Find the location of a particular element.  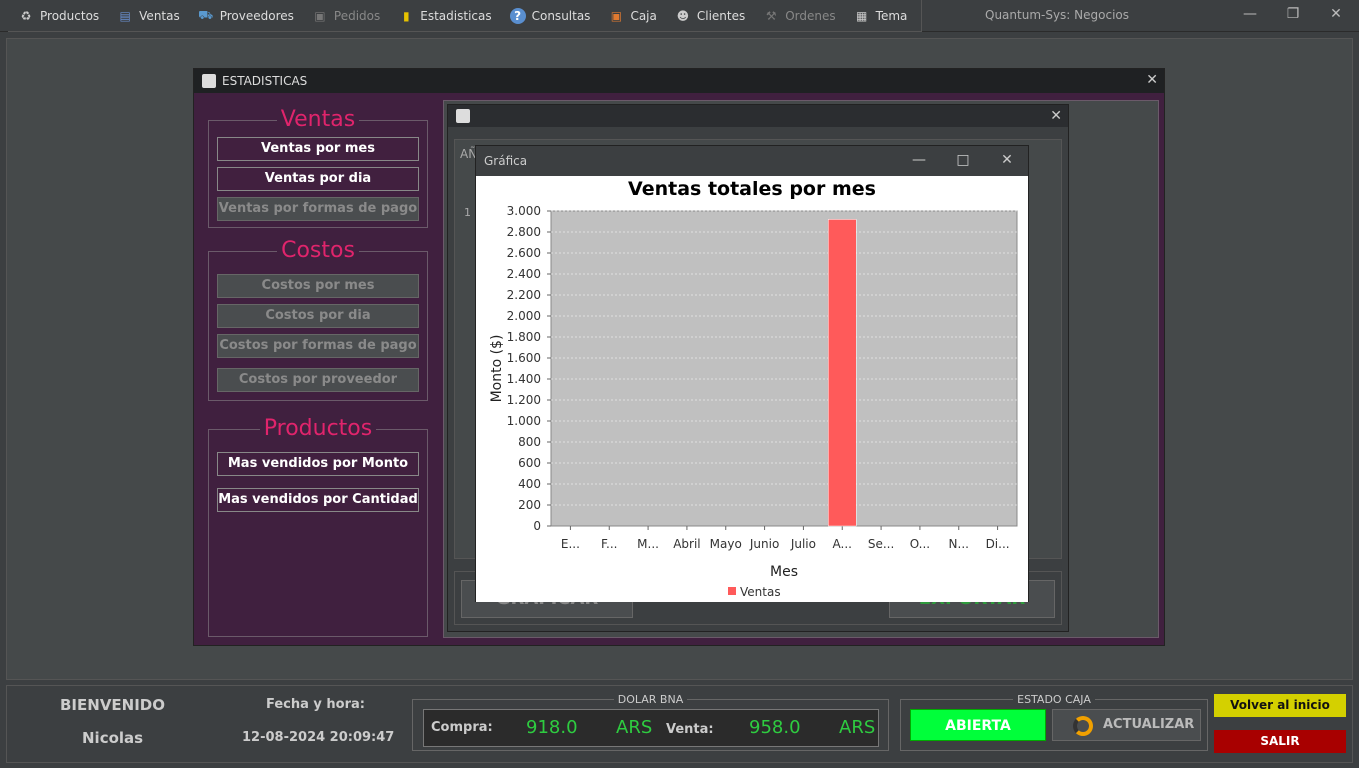

x-tick-label: Mayo is located at coordinates (726, 544).